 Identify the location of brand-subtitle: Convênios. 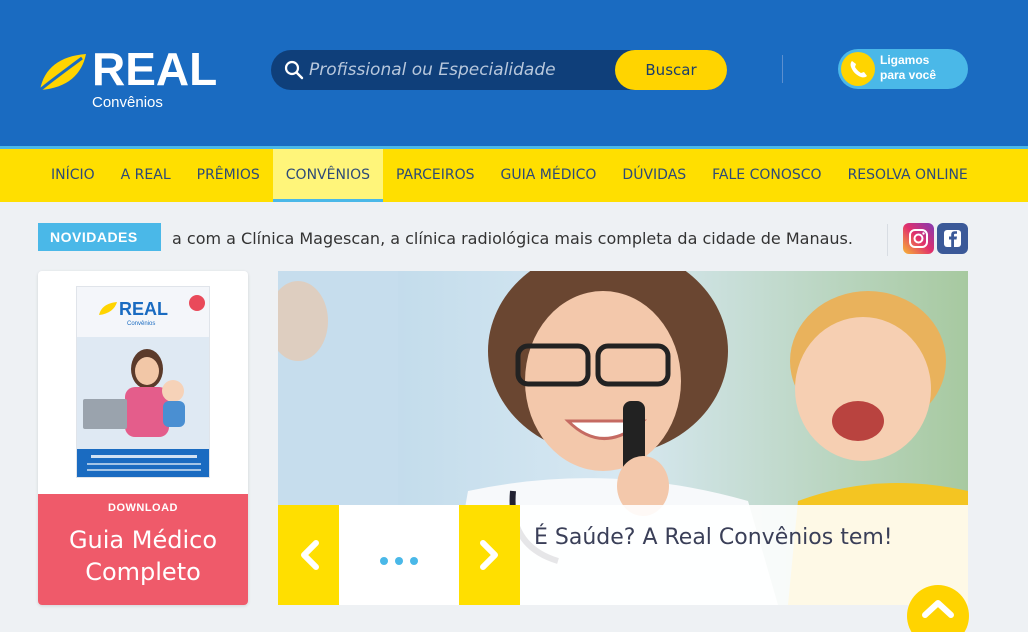
(127, 102).